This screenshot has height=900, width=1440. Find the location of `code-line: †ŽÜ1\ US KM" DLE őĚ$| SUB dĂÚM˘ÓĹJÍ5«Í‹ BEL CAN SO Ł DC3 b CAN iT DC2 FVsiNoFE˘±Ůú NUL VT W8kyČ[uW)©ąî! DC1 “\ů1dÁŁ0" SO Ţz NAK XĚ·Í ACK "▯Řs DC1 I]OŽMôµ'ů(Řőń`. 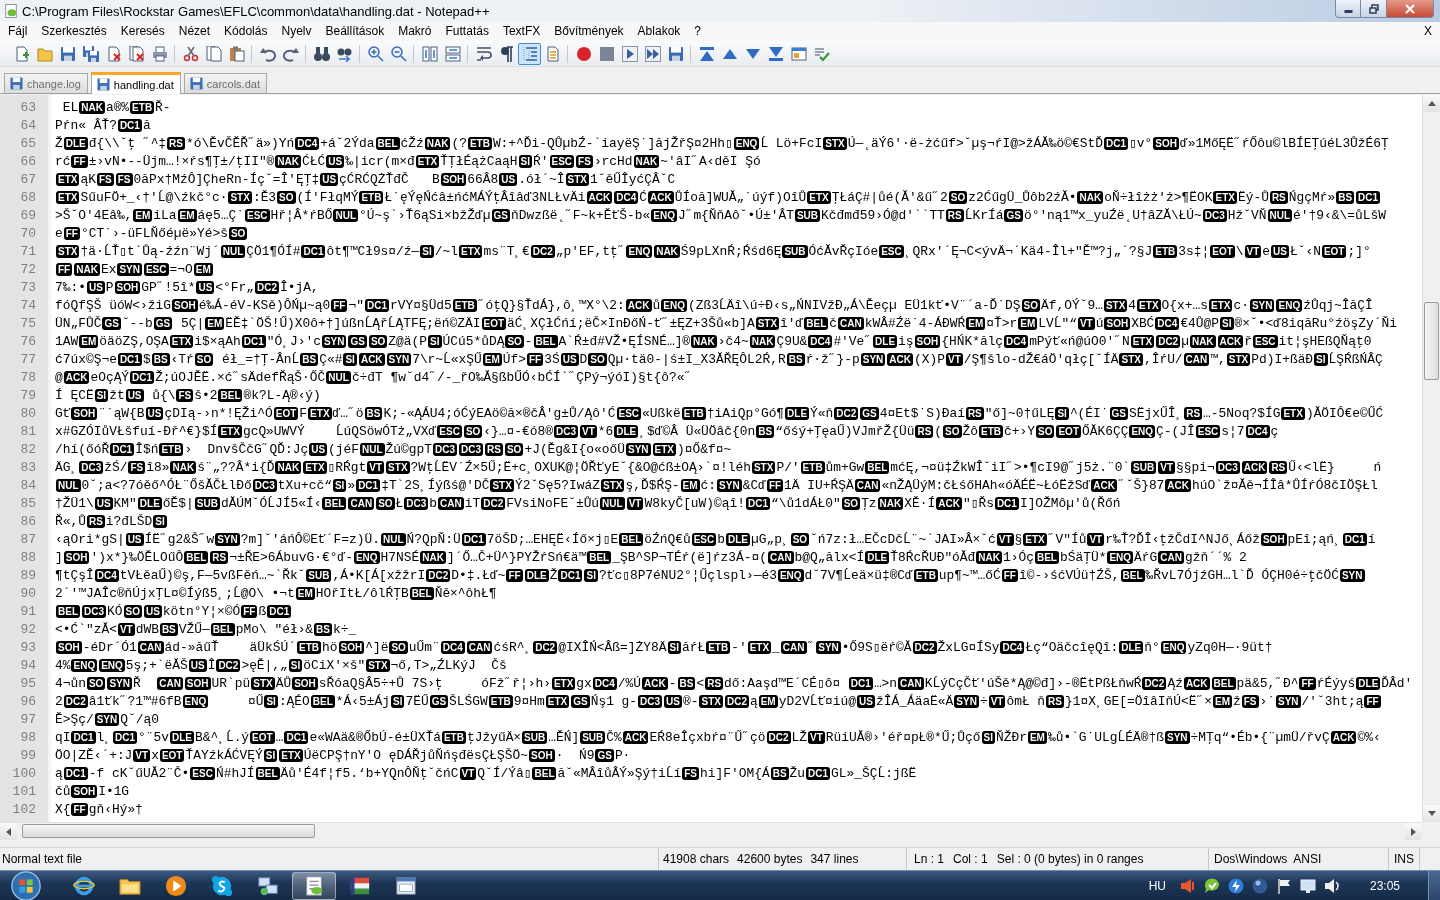

code-line: †ŽÜ1\ US KM" DLE őĚ$| SUB dĂÚM˘ÓĹJÍ5«Í‹ BEL CAN SO Ł DC3 b CAN iT DC2 FVsiNoFE˘±Ůú NUL VT W8kyČ[uW)©ąî! DC1 “\ů1dÁŁ0" SO Ţz NAK XĚ·Í ACK "▯Řs DC1 I]OŽMôµ'ů(Řőń is located at coordinates (588, 504).